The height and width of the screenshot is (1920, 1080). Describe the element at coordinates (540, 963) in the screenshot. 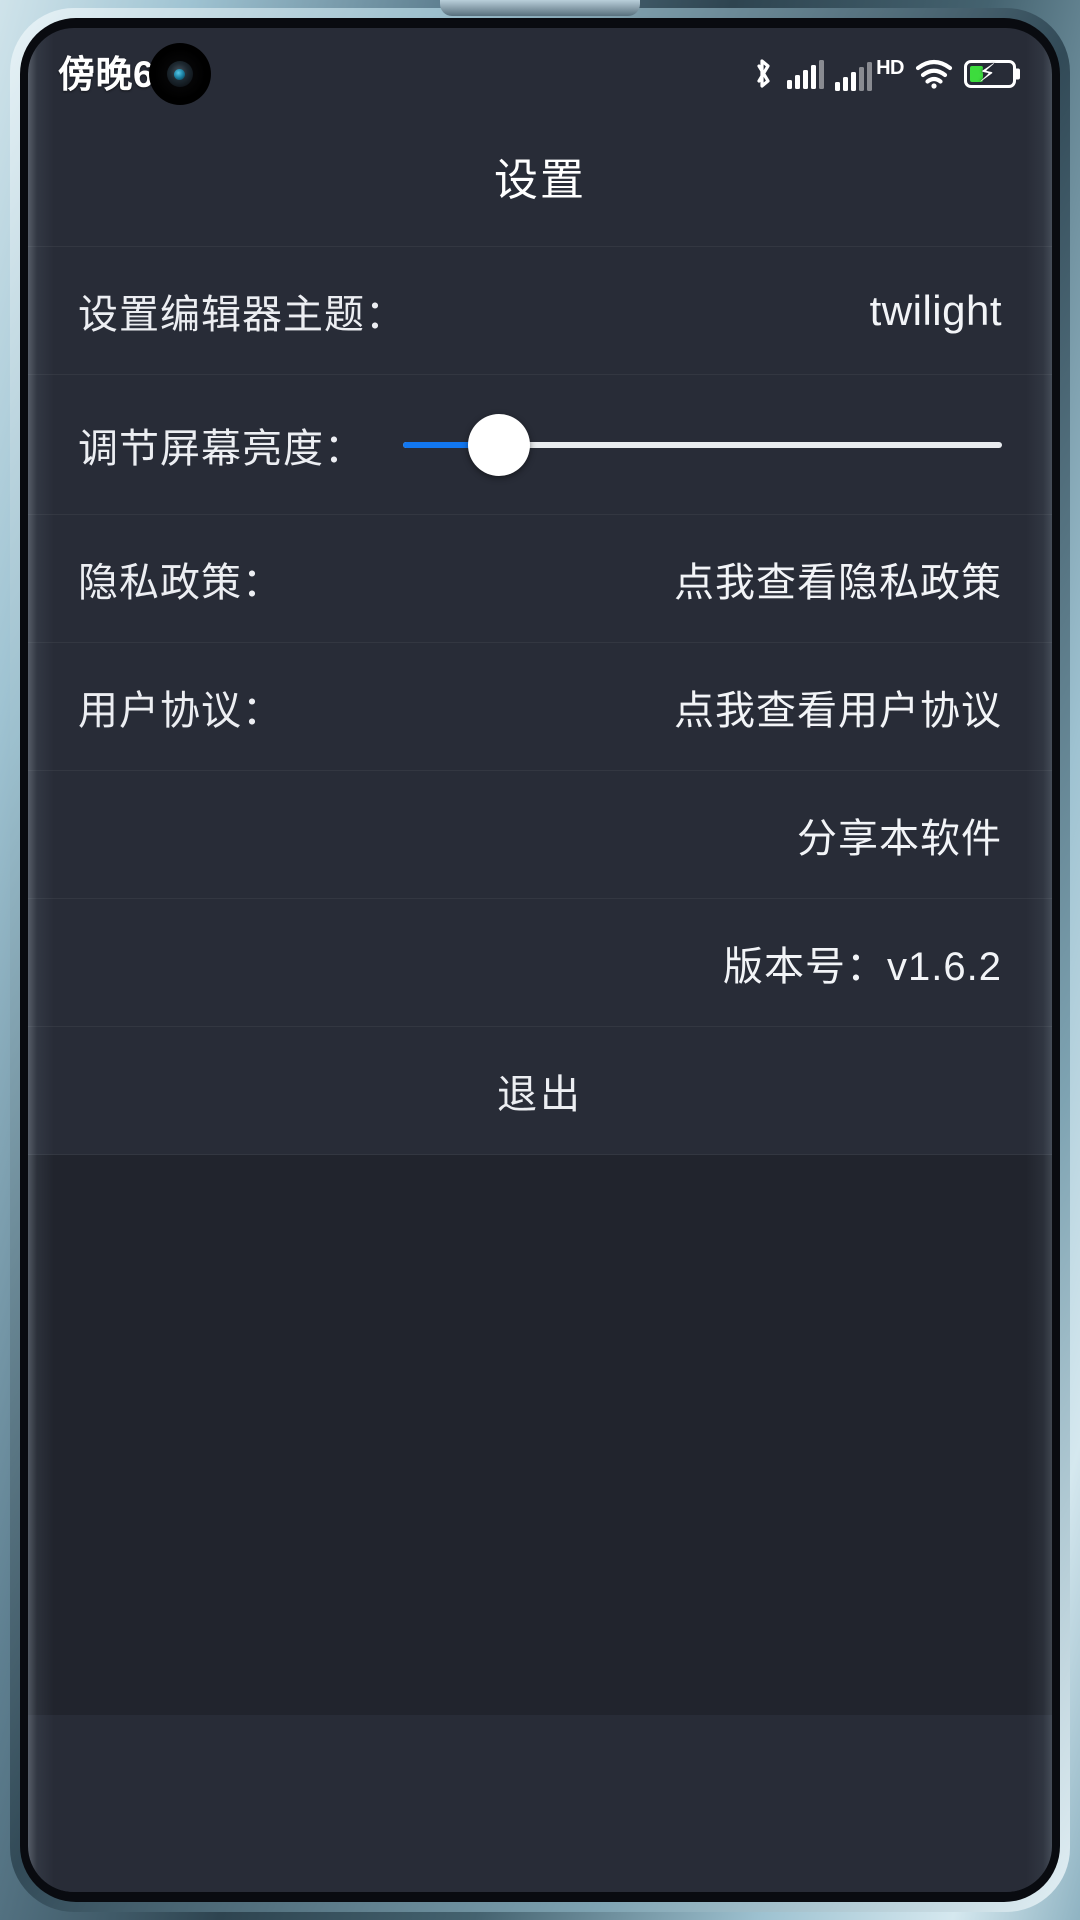

I see `settings-row-version: 版本号：v1.6.2` at that location.